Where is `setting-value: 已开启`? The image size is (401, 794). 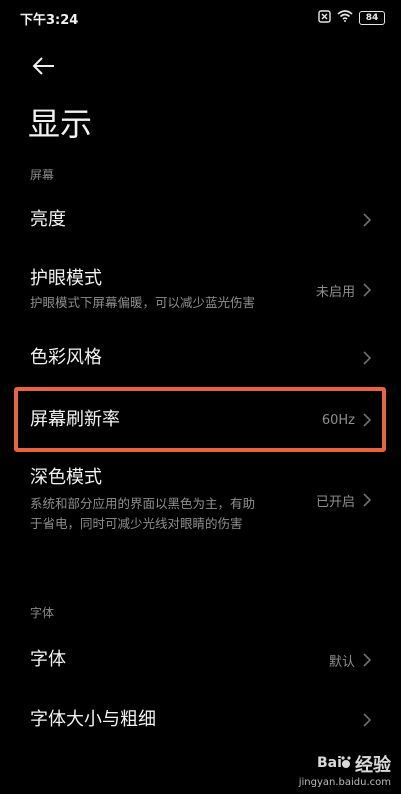 setting-value: 已开启 is located at coordinates (335, 502).